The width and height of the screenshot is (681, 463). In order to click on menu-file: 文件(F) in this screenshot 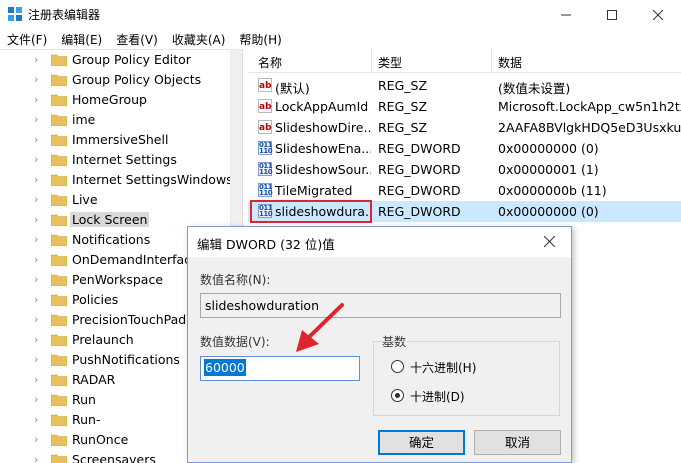, I will do `click(27, 39)`.